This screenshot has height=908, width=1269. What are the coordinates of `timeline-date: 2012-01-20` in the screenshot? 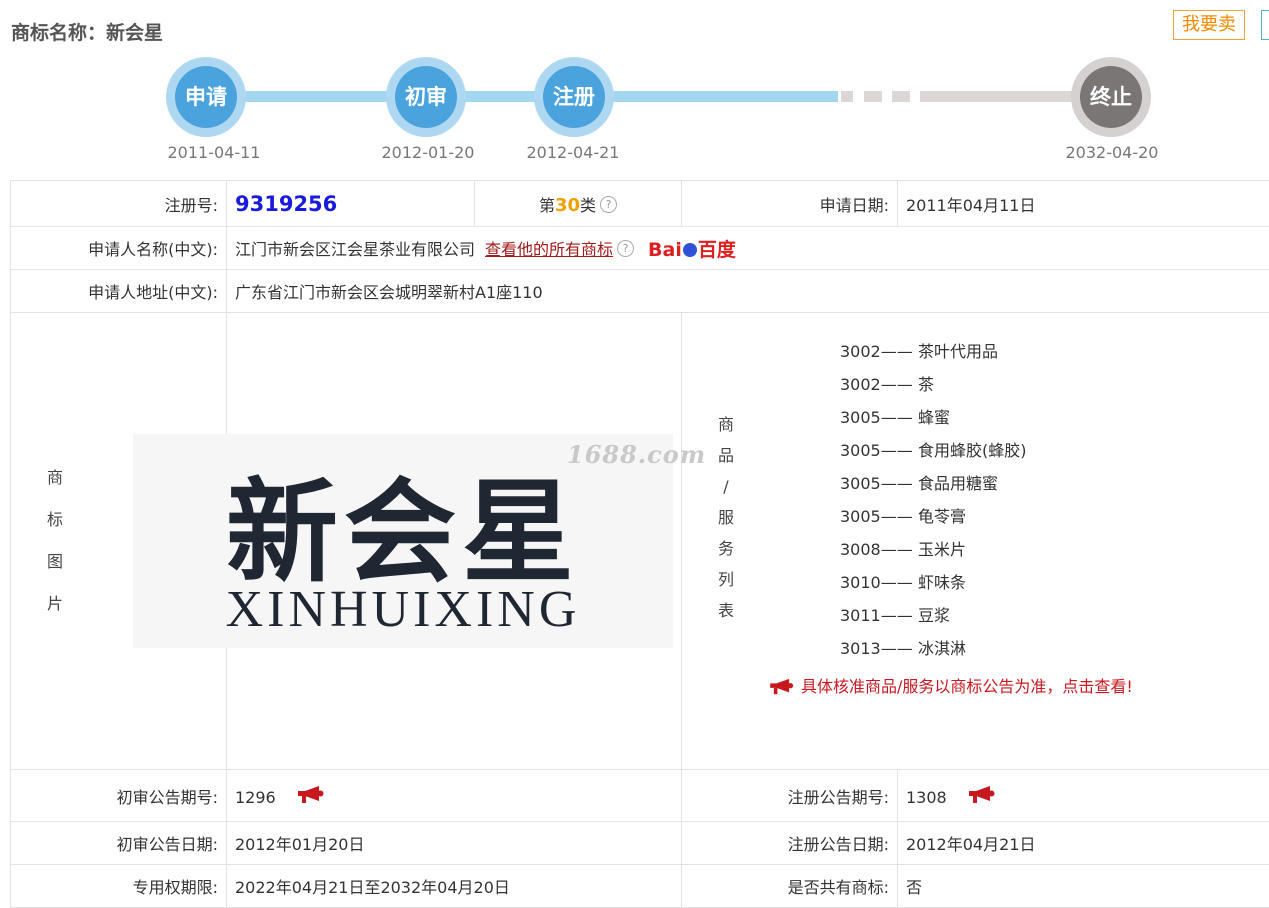 It's located at (428, 152).